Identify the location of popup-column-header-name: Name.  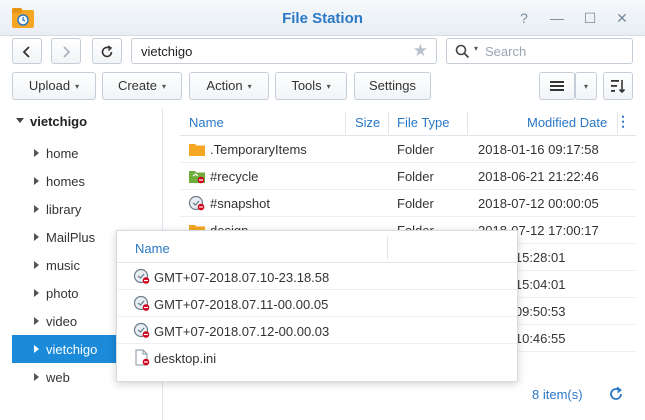
(152, 248).